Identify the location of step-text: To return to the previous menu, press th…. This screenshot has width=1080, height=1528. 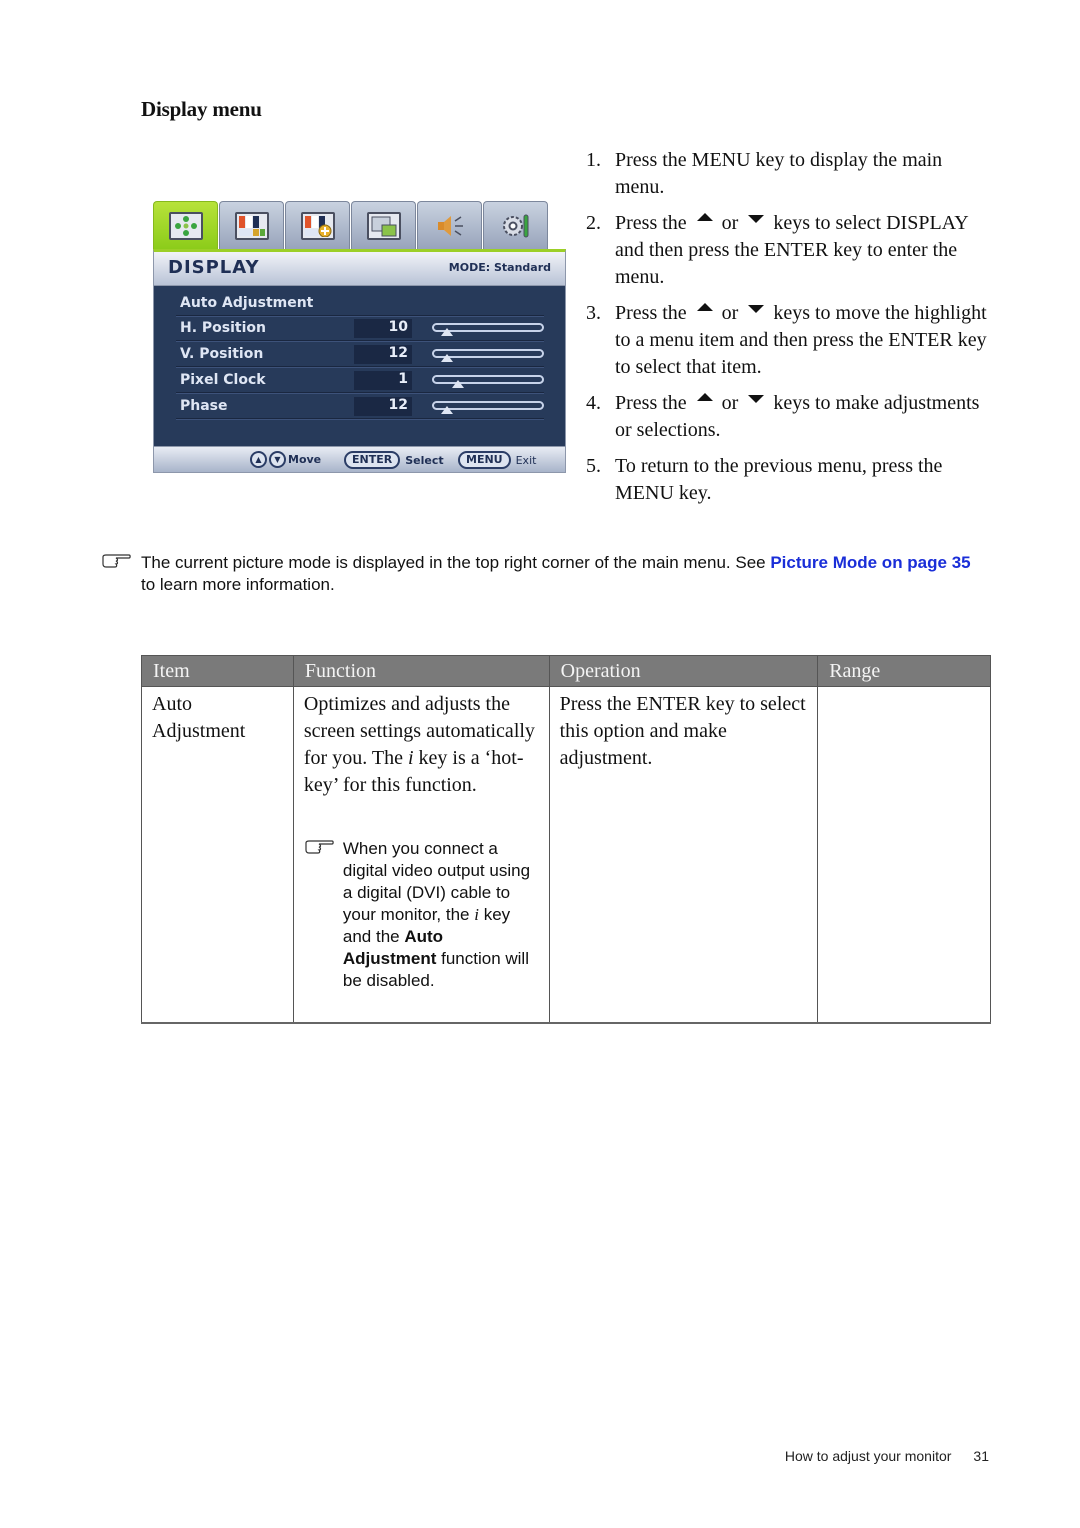
(779, 479).